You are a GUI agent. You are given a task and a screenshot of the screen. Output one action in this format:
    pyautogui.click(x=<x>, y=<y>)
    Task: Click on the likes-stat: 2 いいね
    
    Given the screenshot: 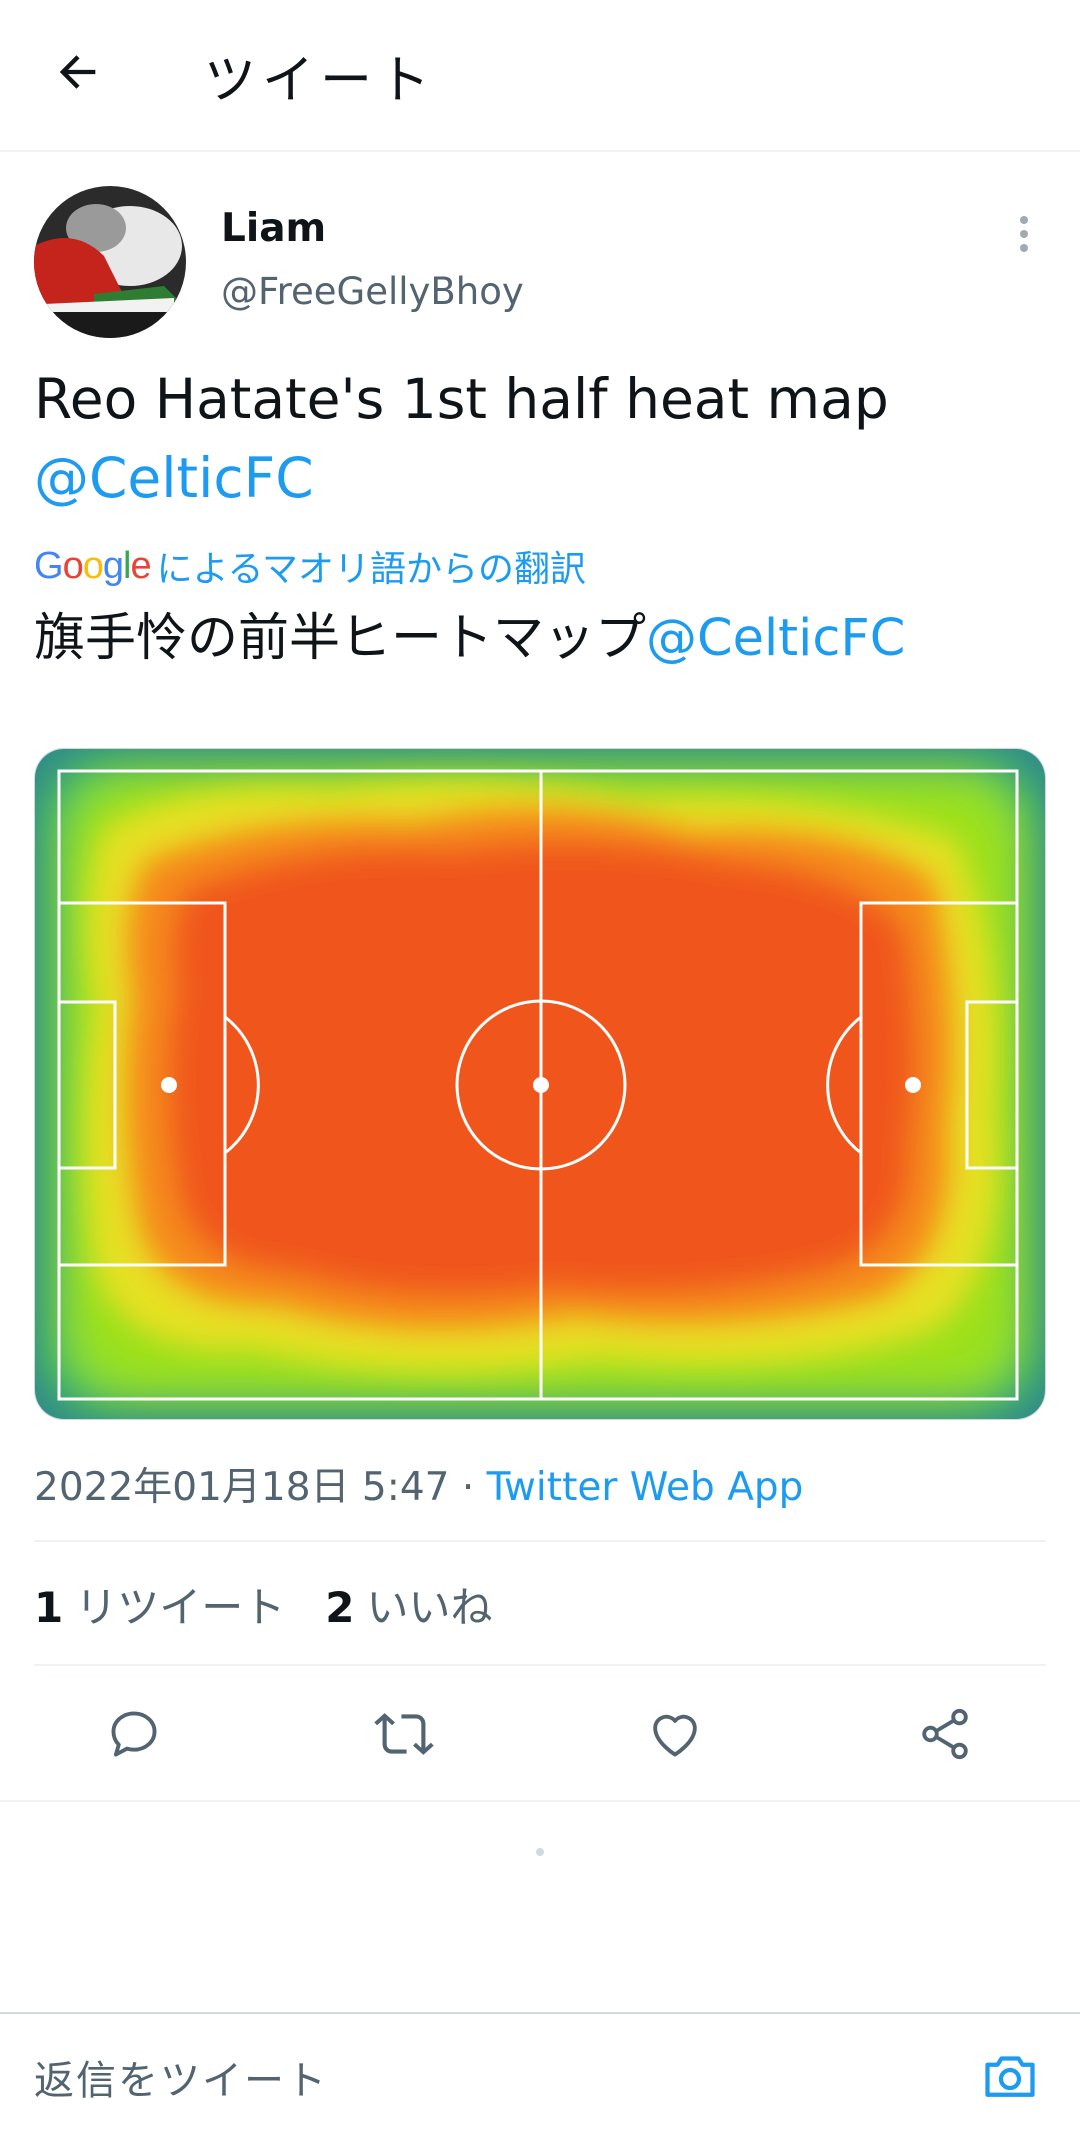 What is the action you would take?
    pyautogui.click(x=408, y=1604)
    